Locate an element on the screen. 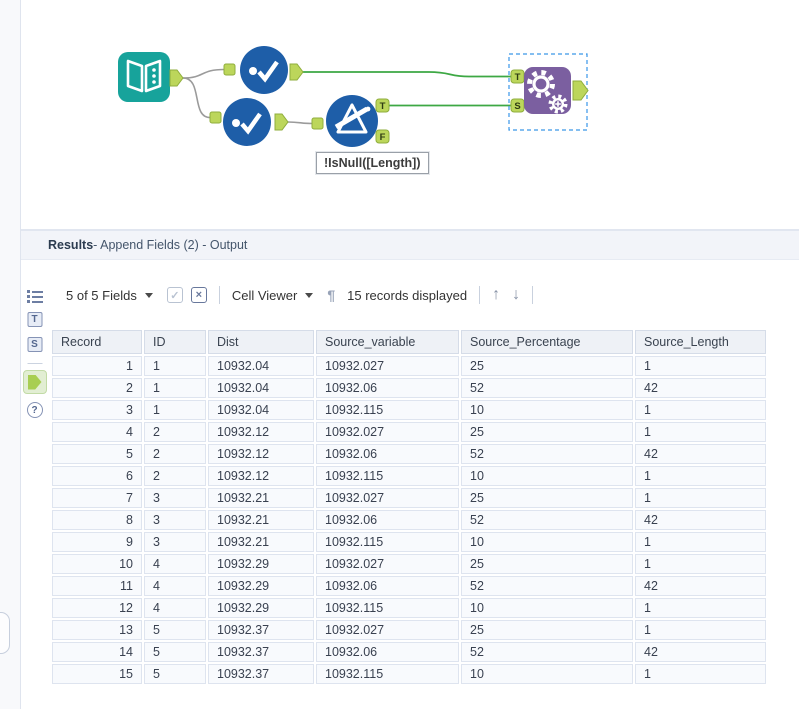 This screenshot has height=709, width=799. column-header: Source_Length is located at coordinates (700, 342).